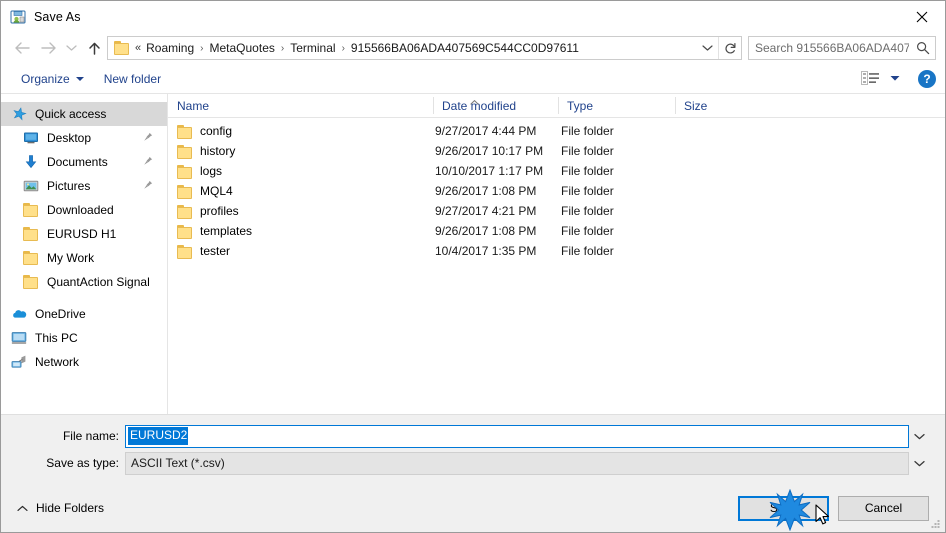 Image resolution: width=946 pixels, height=533 pixels. I want to click on file-date: 9/26/2017 10:17 PM, so click(489, 151).